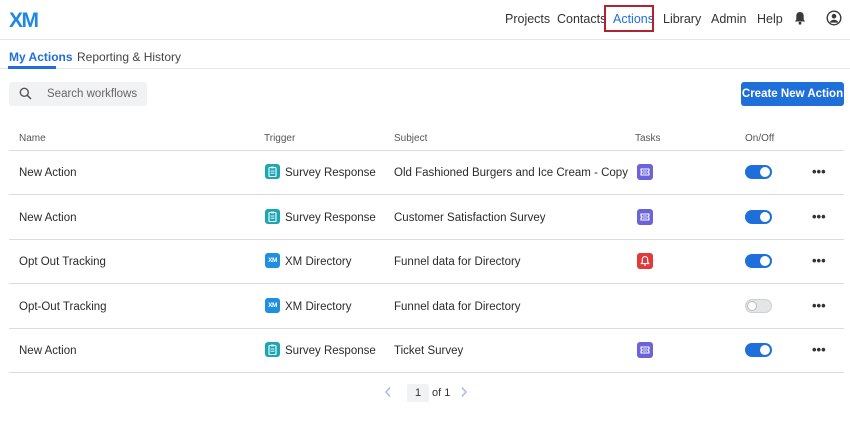  I want to click on user-profile-icon, so click(834, 19).